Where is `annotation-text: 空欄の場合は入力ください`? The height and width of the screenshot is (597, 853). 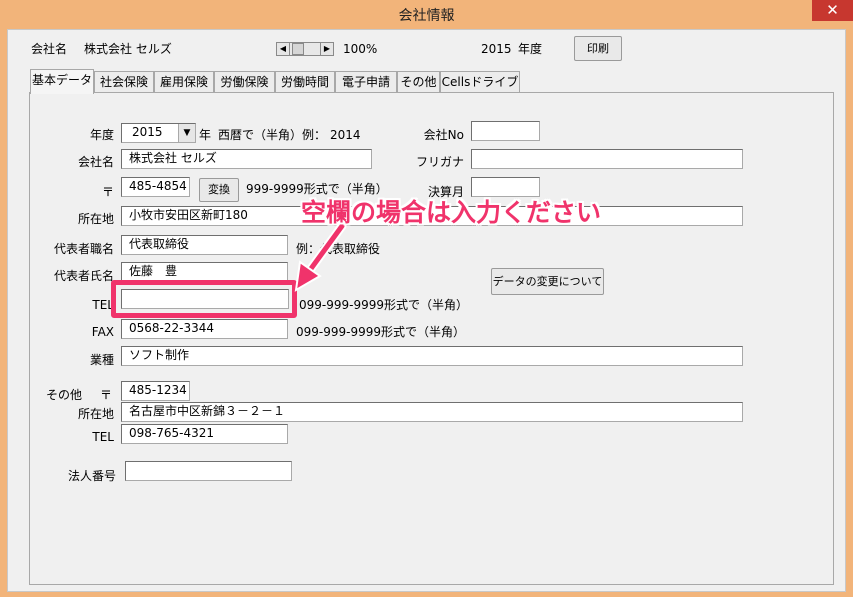
annotation-text: 空欄の場合は入力ください is located at coordinates (451, 212).